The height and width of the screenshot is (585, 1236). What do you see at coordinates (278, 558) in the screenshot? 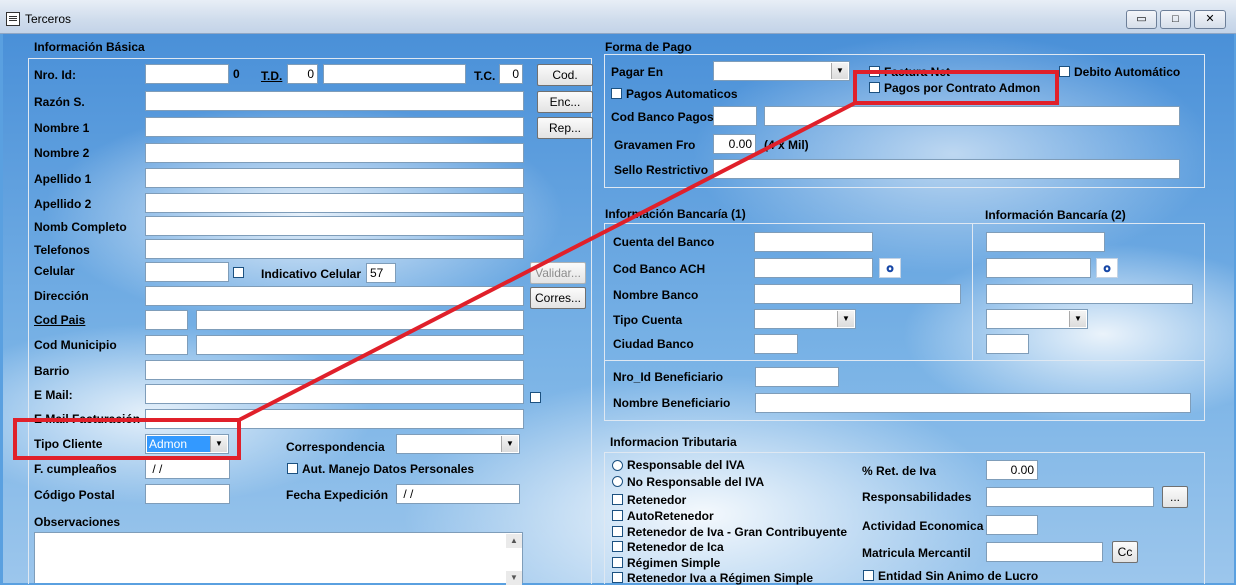
I see `observaciones-textarea: ▲ ▼` at bounding box center [278, 558].